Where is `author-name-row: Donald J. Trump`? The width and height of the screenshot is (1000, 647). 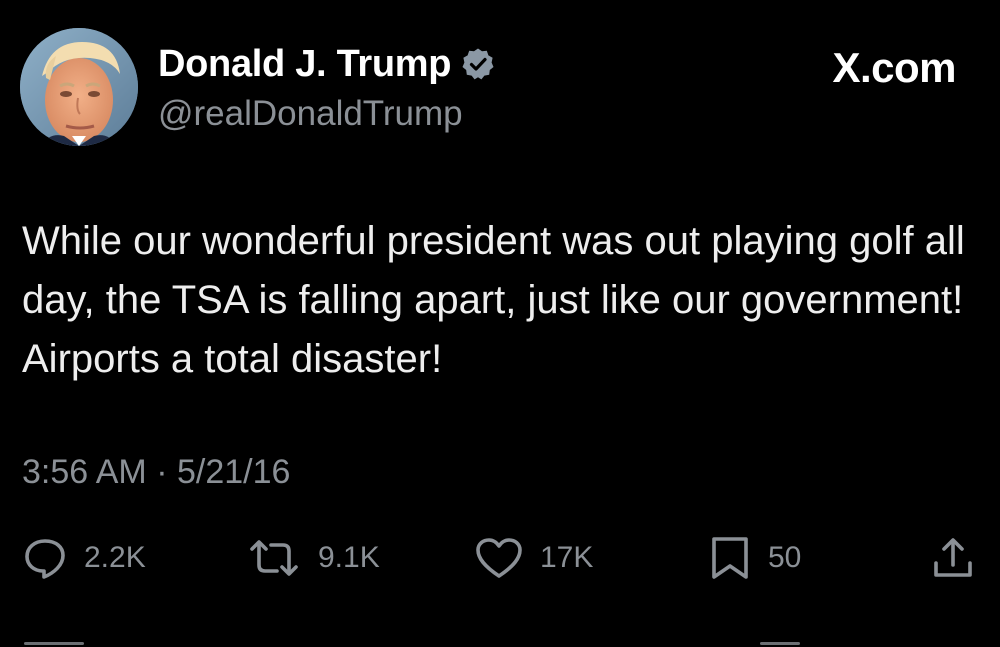 author-name-row: Donald J. Trump is located at coordinates (326, 64).